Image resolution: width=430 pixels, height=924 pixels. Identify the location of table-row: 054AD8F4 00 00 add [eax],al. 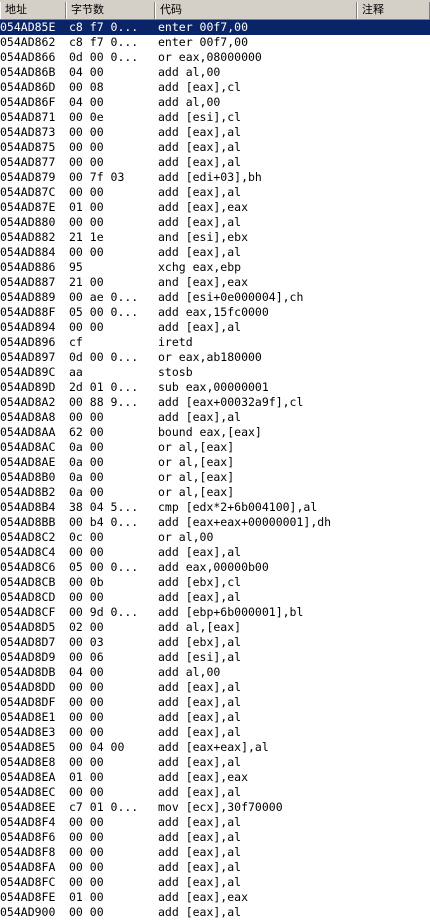
(215, 822).